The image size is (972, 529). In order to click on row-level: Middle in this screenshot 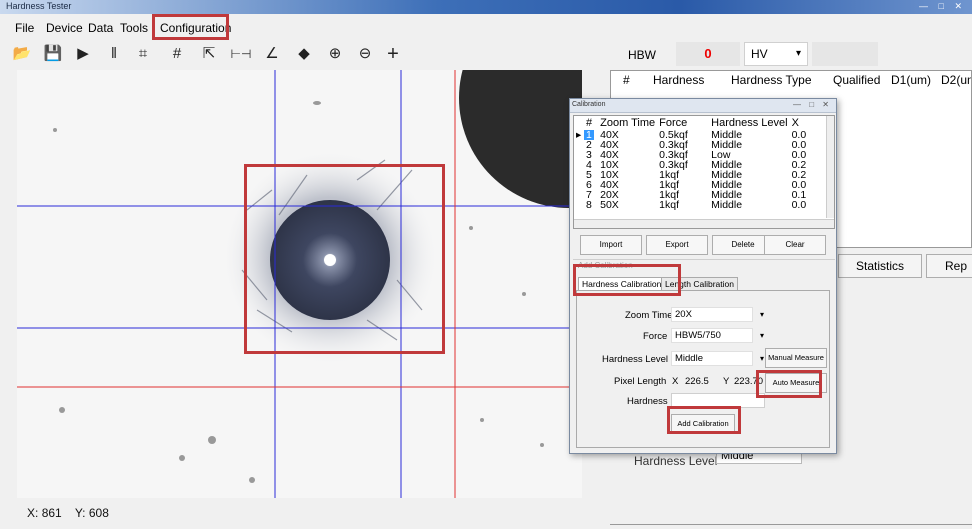, I will do `click(727, 205)`.